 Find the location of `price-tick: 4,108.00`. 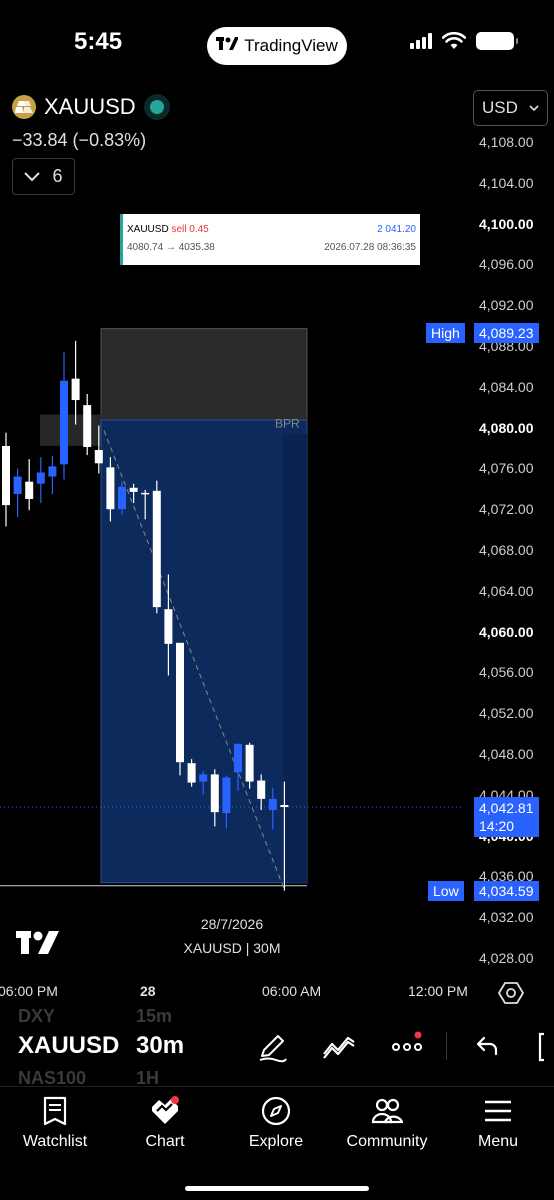

price-tick: 4,108.00 is located at coordinates (506, 142).